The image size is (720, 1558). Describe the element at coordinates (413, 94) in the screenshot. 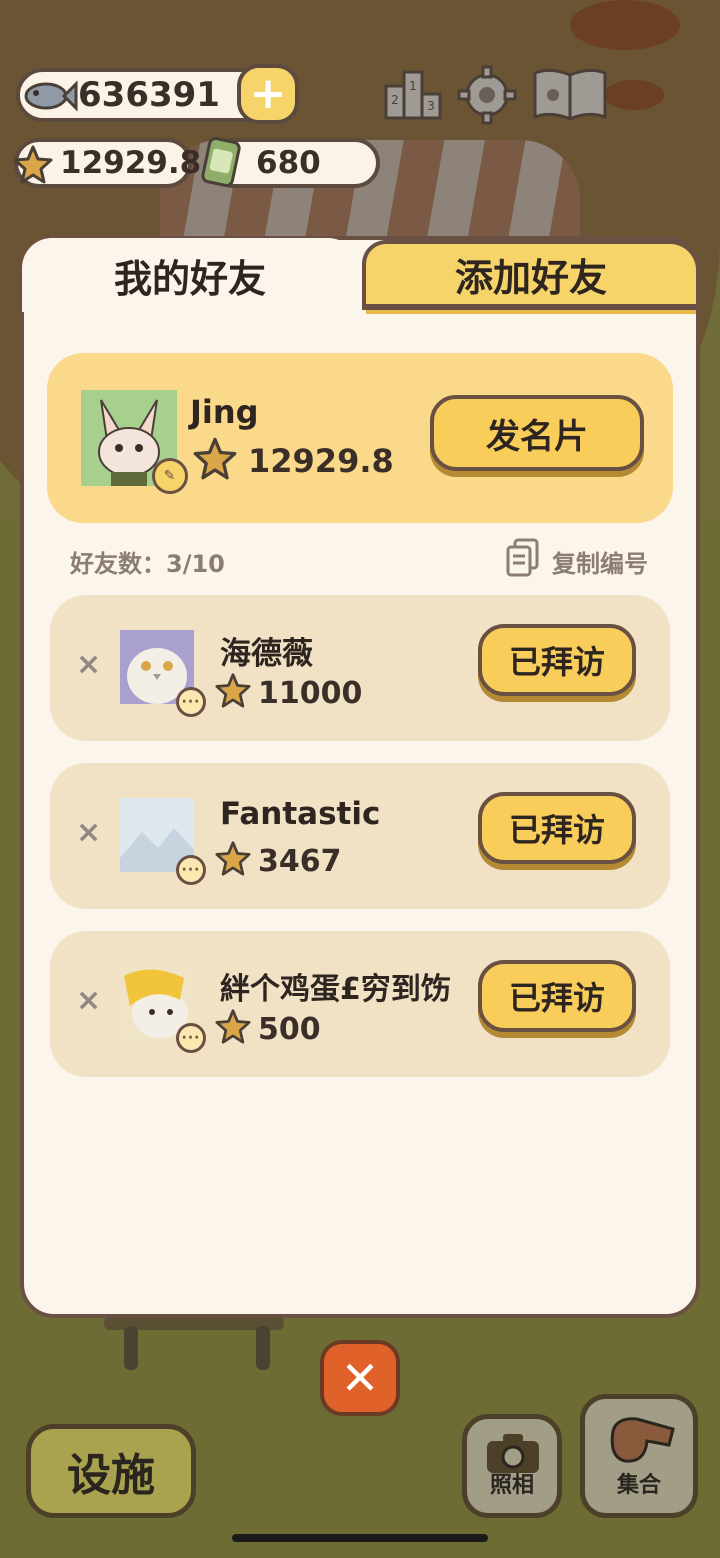

I see `ranking-icon: 12 3` at that location.